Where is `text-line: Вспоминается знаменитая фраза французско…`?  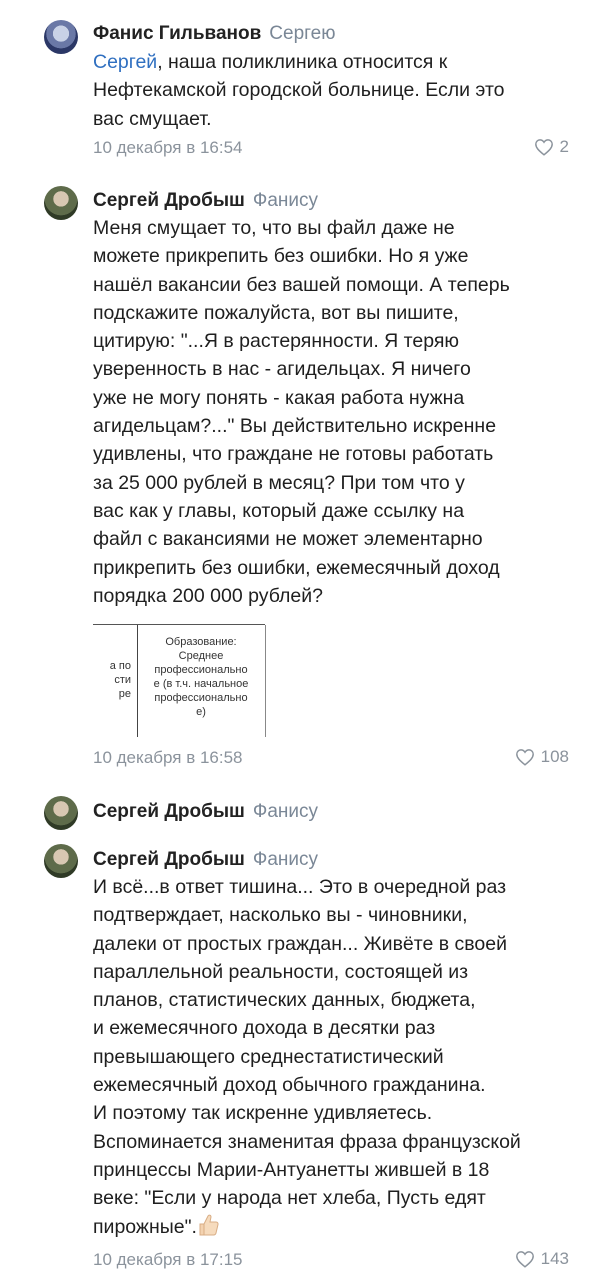 text-line: Вспоминается знаменитая фраза французско… is located at coordinates (307, 1141).